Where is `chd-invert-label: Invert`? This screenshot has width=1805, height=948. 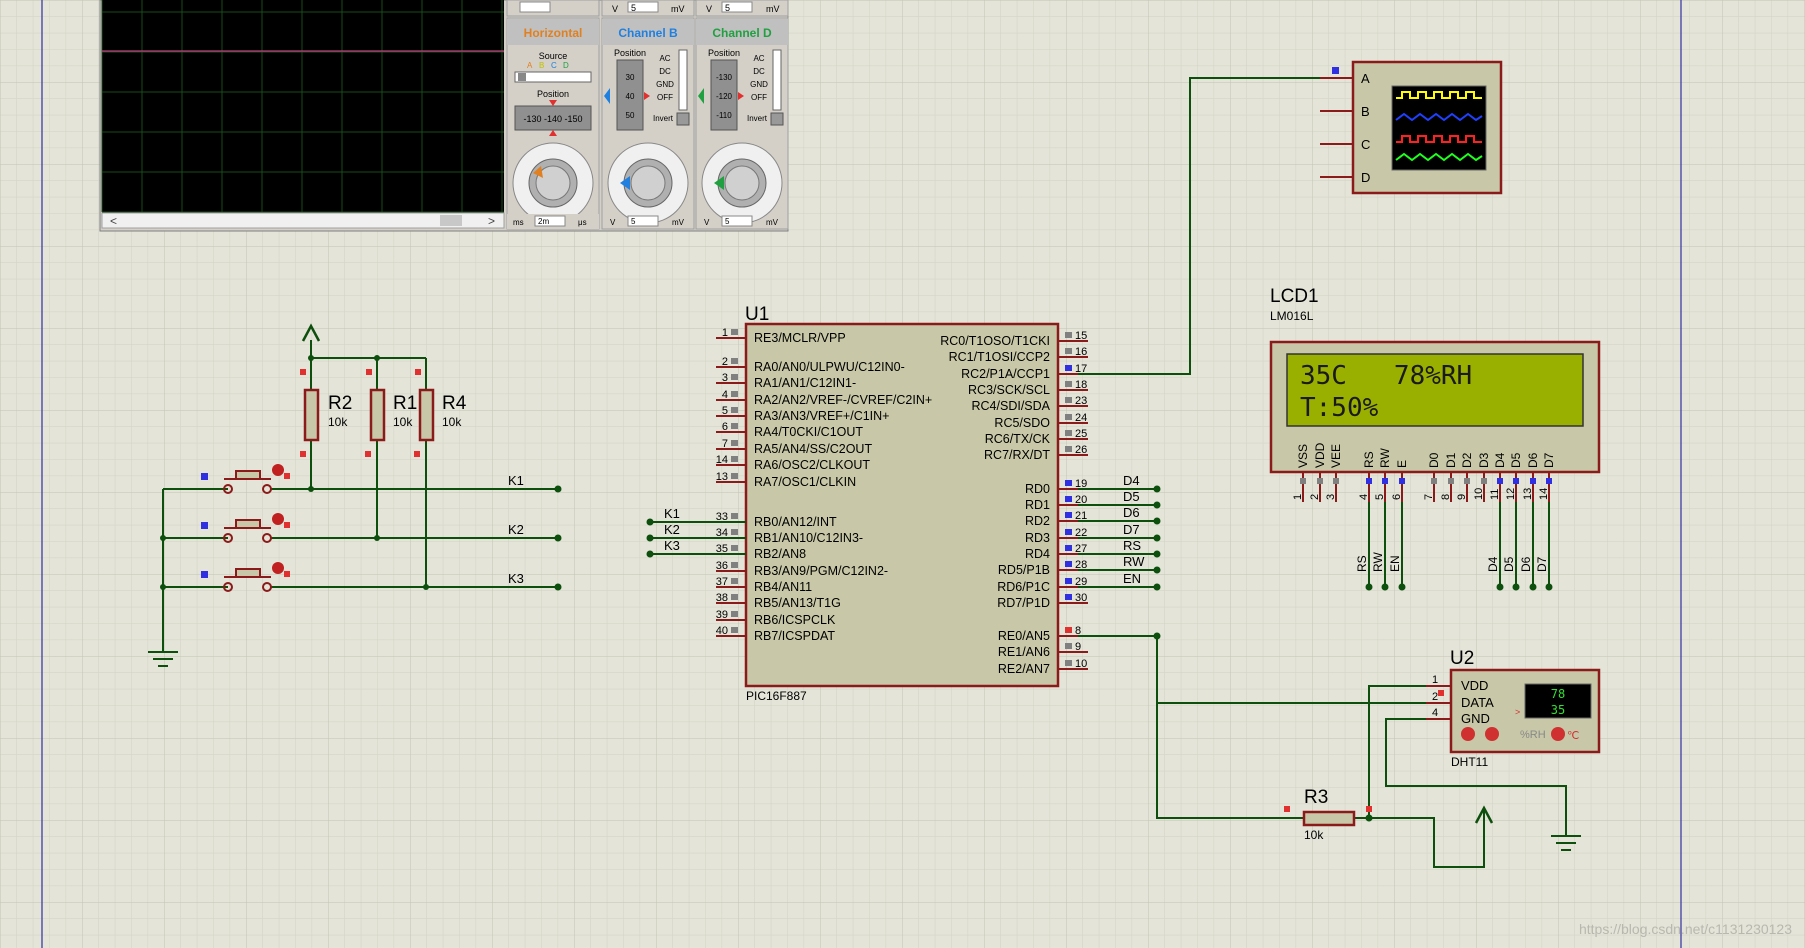
chd-invert-label: Invert is located at coordinates (757, 118).